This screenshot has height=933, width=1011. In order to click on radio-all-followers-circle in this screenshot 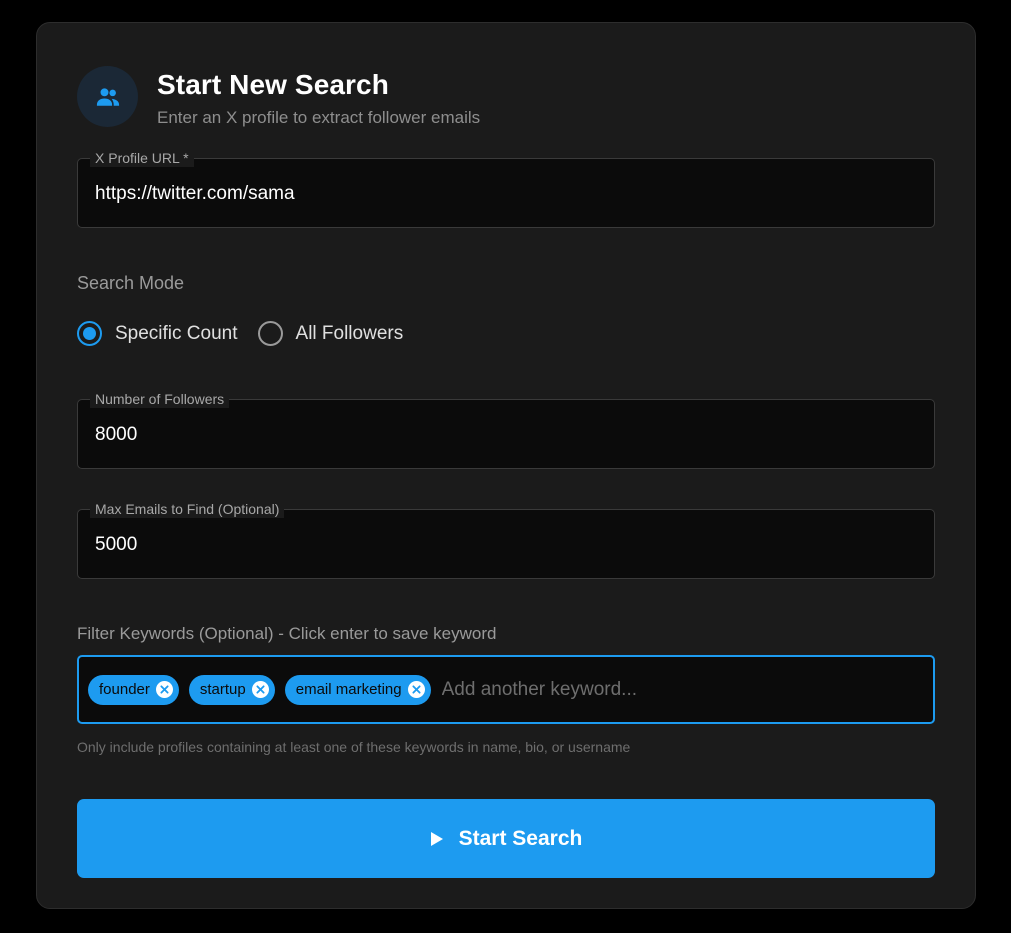, I will do `click(270, 333)`.